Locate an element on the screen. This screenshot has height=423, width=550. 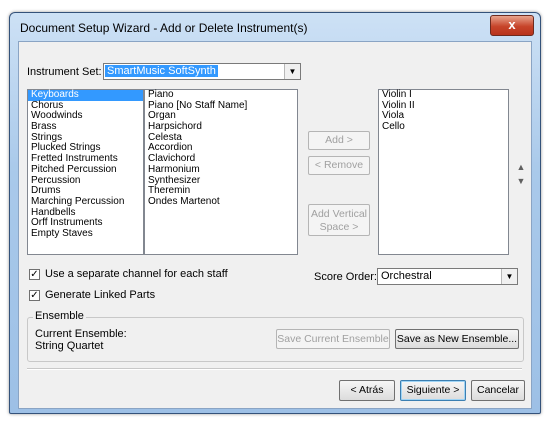
add-vertical-space-button: Add Vertical Space > is located at coordinates (339, 220).